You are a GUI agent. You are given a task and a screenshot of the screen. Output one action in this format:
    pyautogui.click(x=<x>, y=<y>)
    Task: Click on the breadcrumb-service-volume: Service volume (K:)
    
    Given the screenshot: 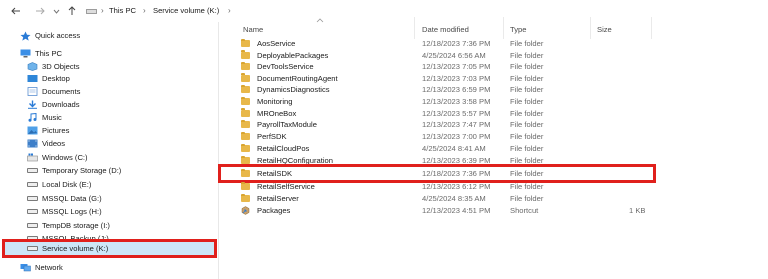 What is the action you would take?
    pyautogui.click(x=186, y=11)
    